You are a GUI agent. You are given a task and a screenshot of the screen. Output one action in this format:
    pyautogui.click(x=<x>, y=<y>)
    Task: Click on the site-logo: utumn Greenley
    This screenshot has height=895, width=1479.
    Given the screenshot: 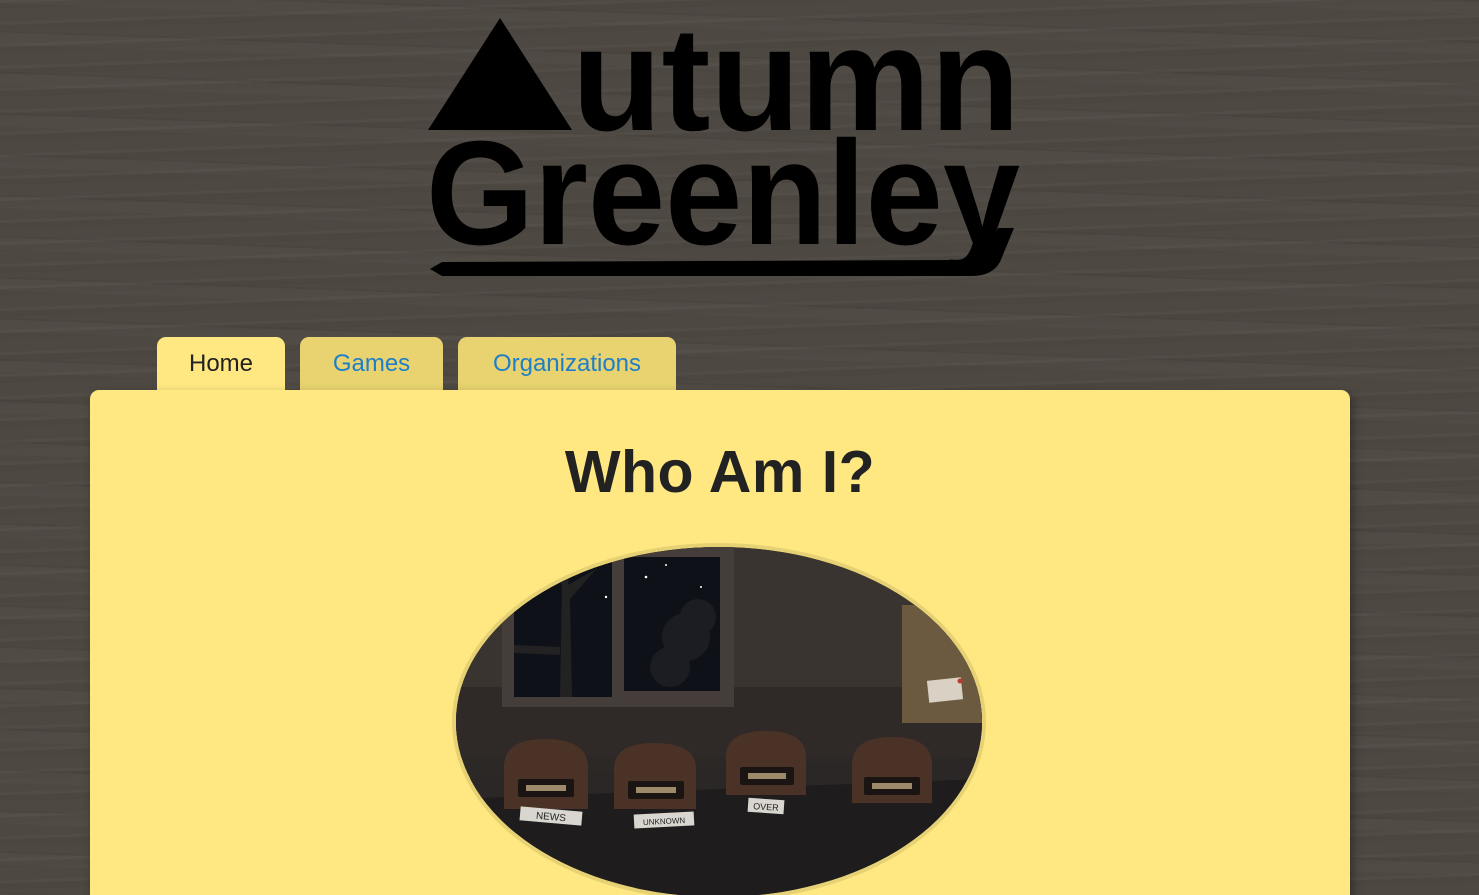 What is the action you would take?
    pyautogui.click(x=724, y=148)
    